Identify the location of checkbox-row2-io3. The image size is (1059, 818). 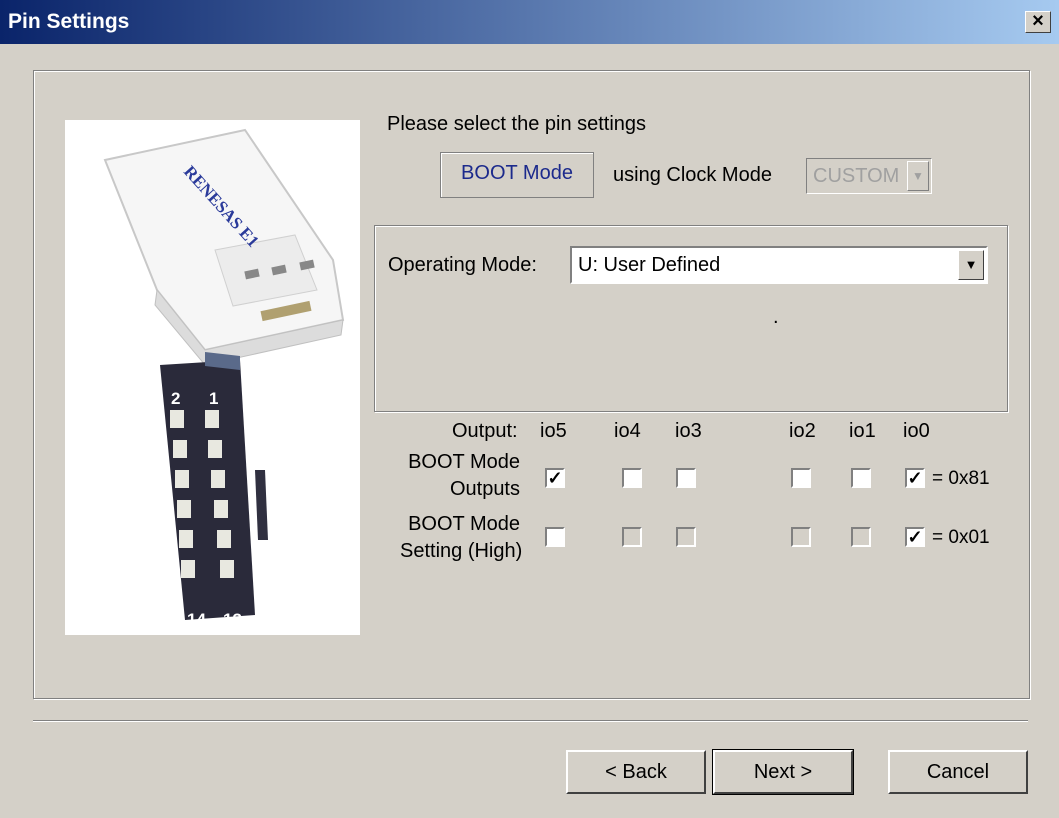
(686, 537).